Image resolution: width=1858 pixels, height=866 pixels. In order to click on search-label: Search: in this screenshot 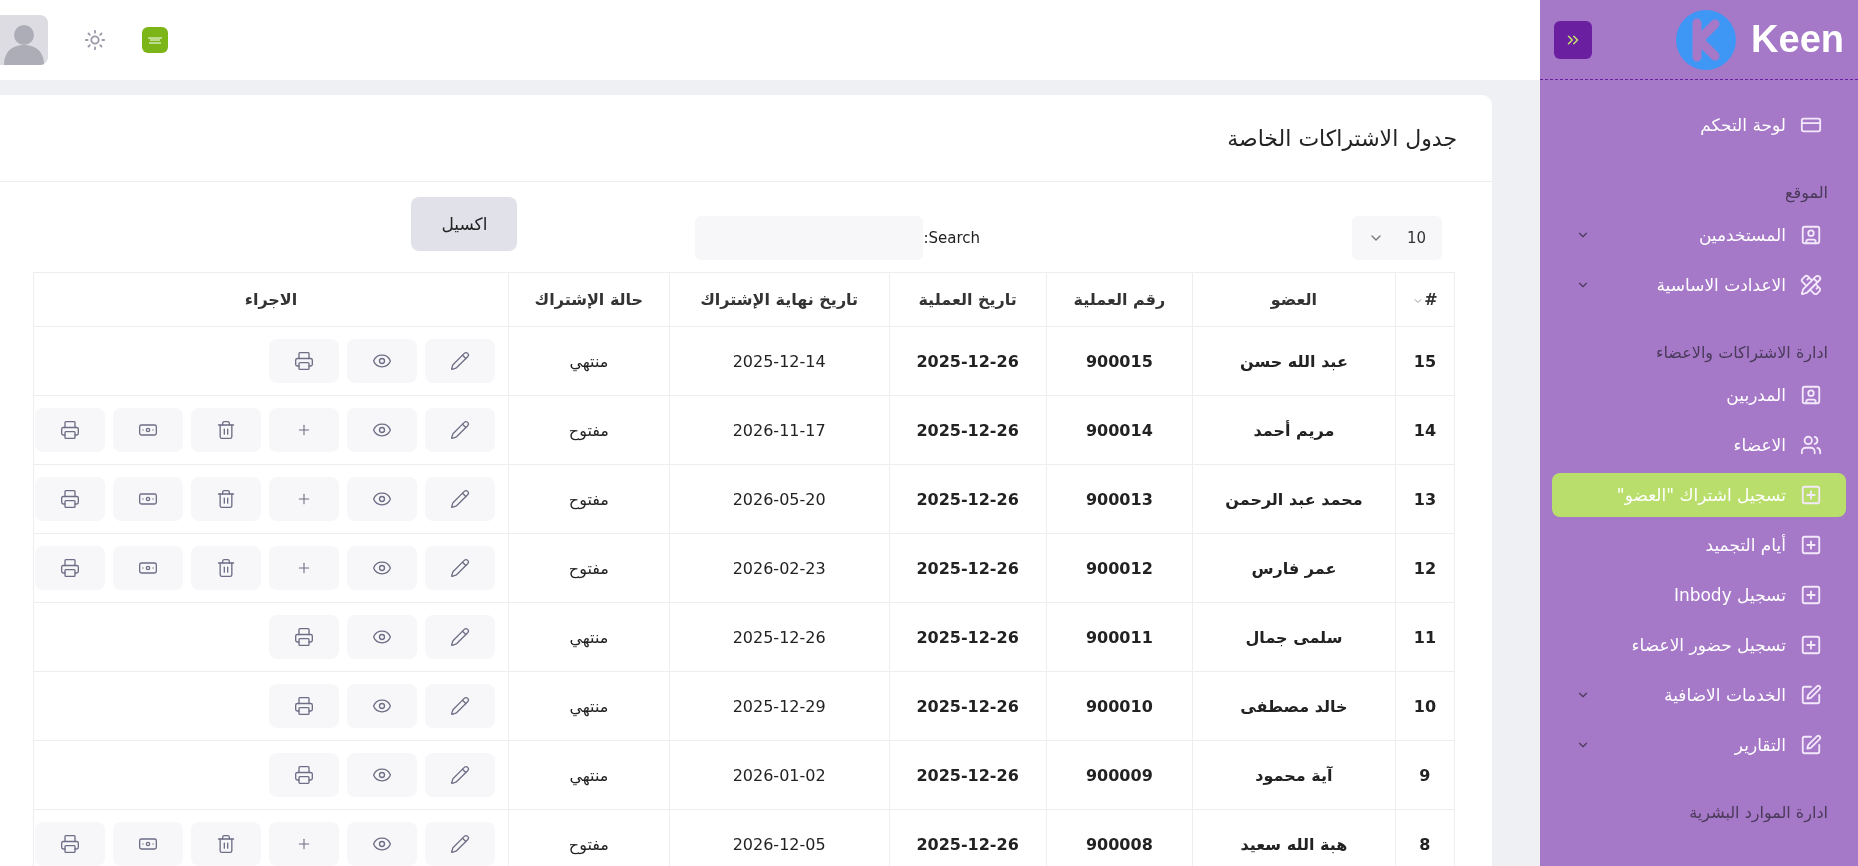, I will do `click(951, 238)`.